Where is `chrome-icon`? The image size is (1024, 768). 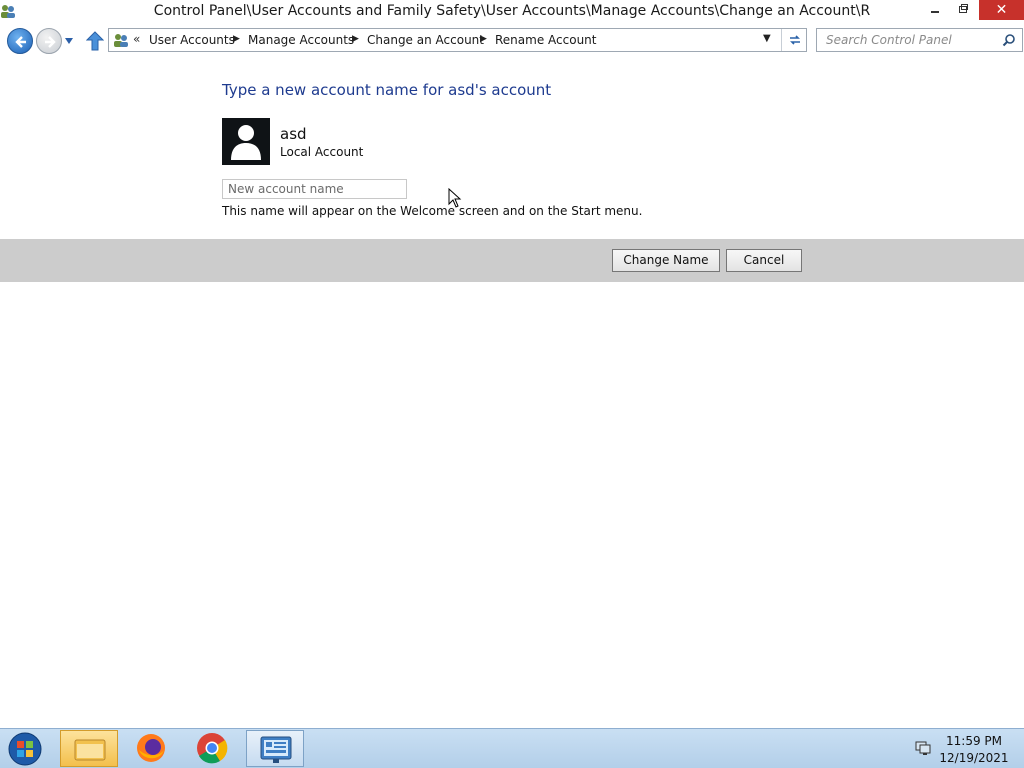 chrome-icon is located at coordinates (212, 748).